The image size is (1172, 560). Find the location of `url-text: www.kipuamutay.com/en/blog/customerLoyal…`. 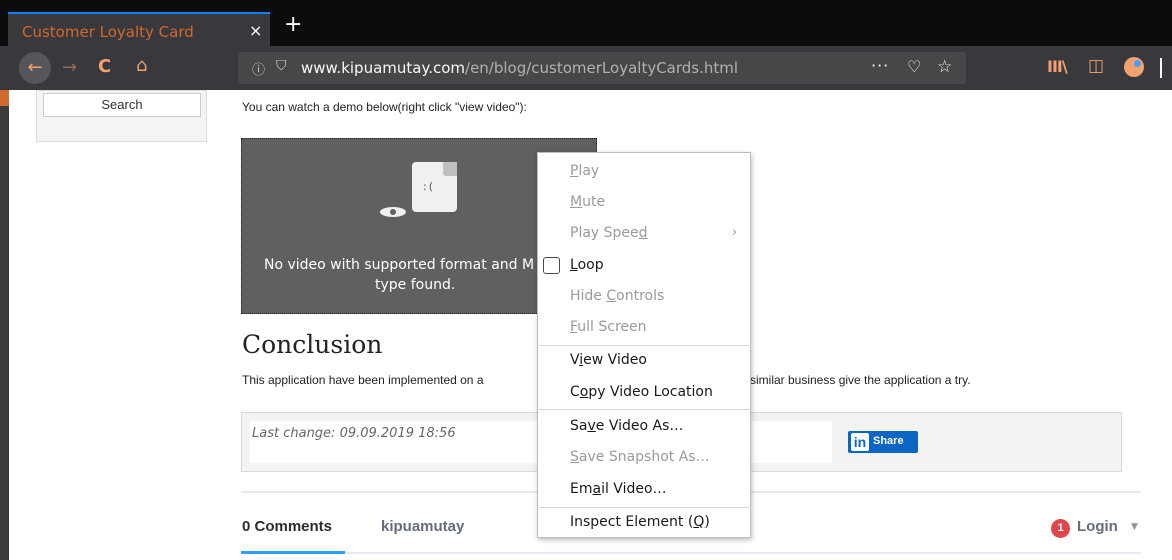

url-text: www.kipuamutay.com/en/blog/customerLoyal… is located at coordinates (519, 68).